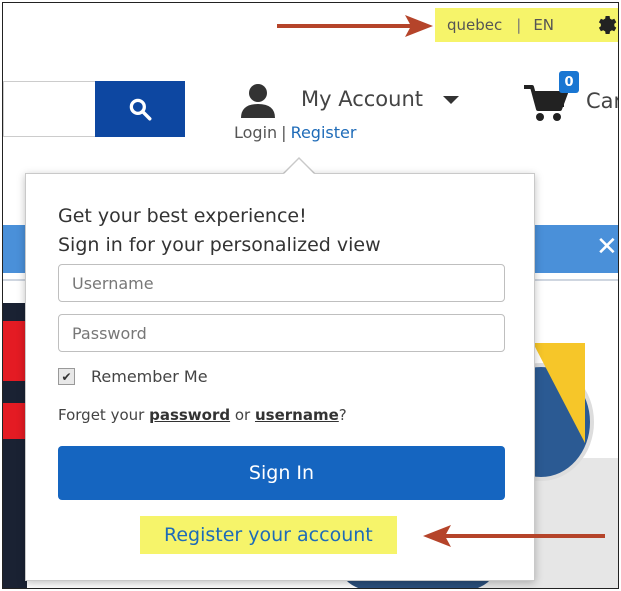  What do you see at coordinates (297, 415) in the screenshot?
I see `forgot-username-link: username` at bounding box center [297, 415].